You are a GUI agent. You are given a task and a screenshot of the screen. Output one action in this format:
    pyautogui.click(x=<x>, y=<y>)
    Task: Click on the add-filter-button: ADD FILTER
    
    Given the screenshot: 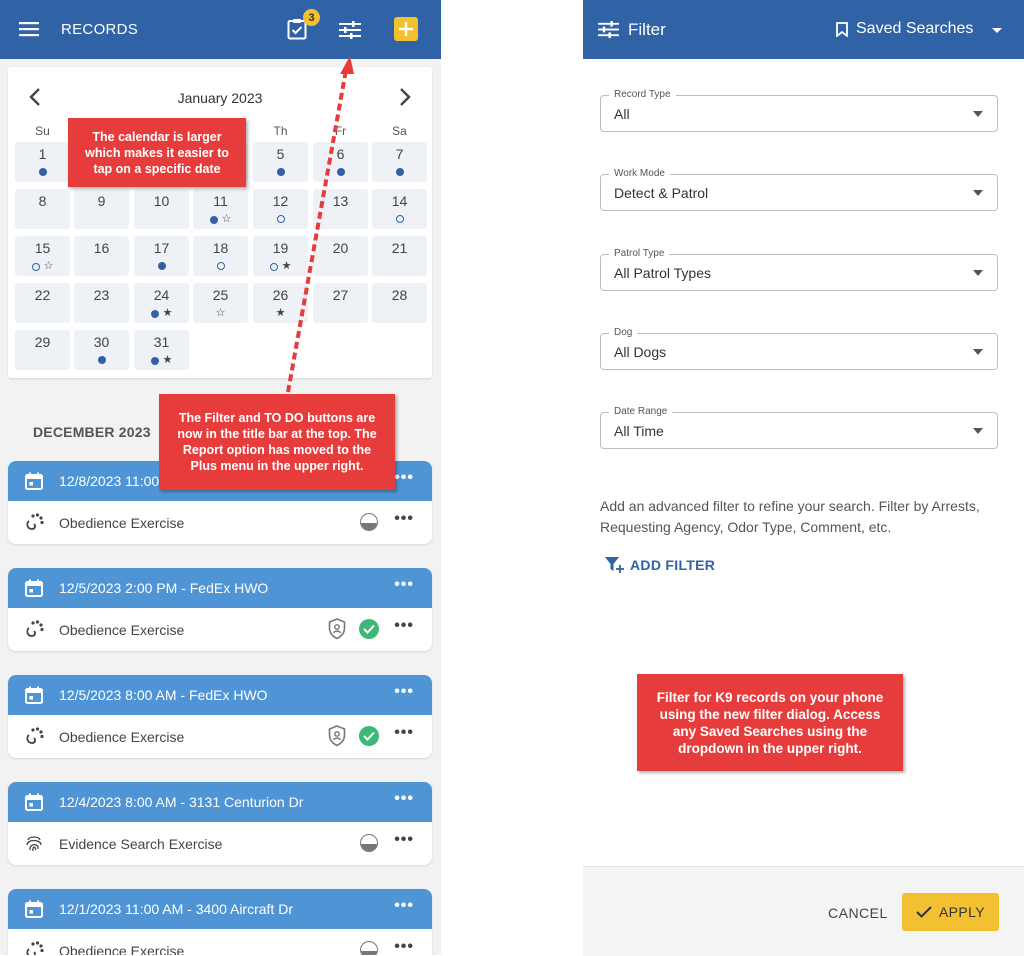 What is the action you would take?
    pyautogui.click(x=660, y=565)
    